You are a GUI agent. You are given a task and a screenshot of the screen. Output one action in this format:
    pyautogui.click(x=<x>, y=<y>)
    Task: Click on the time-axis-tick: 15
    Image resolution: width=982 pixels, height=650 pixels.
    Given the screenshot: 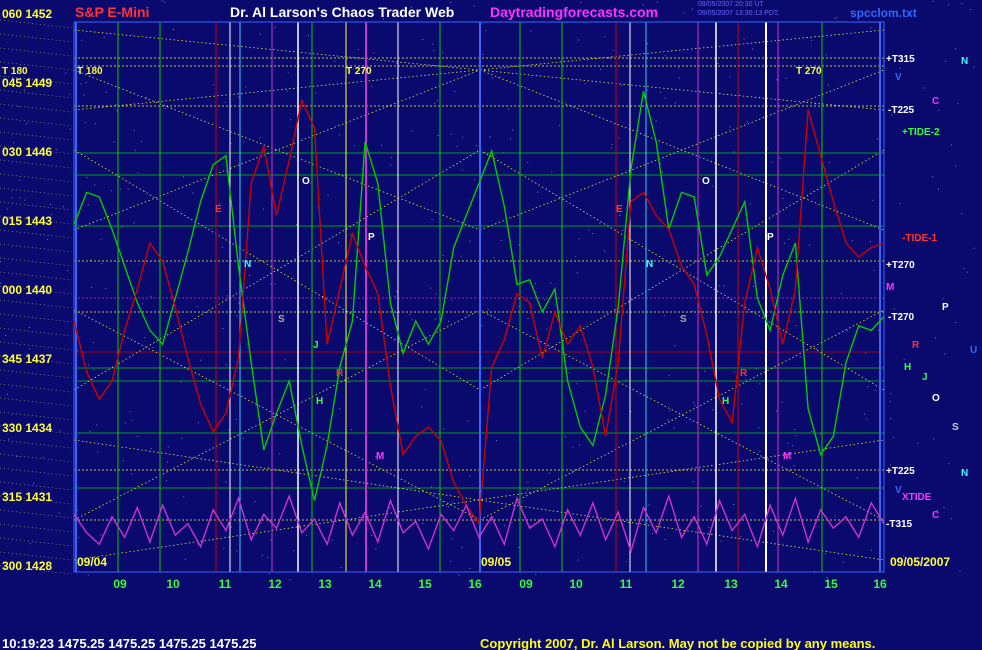 What is the action you would take?
    pyautogui.click(x=831, y=584)
    